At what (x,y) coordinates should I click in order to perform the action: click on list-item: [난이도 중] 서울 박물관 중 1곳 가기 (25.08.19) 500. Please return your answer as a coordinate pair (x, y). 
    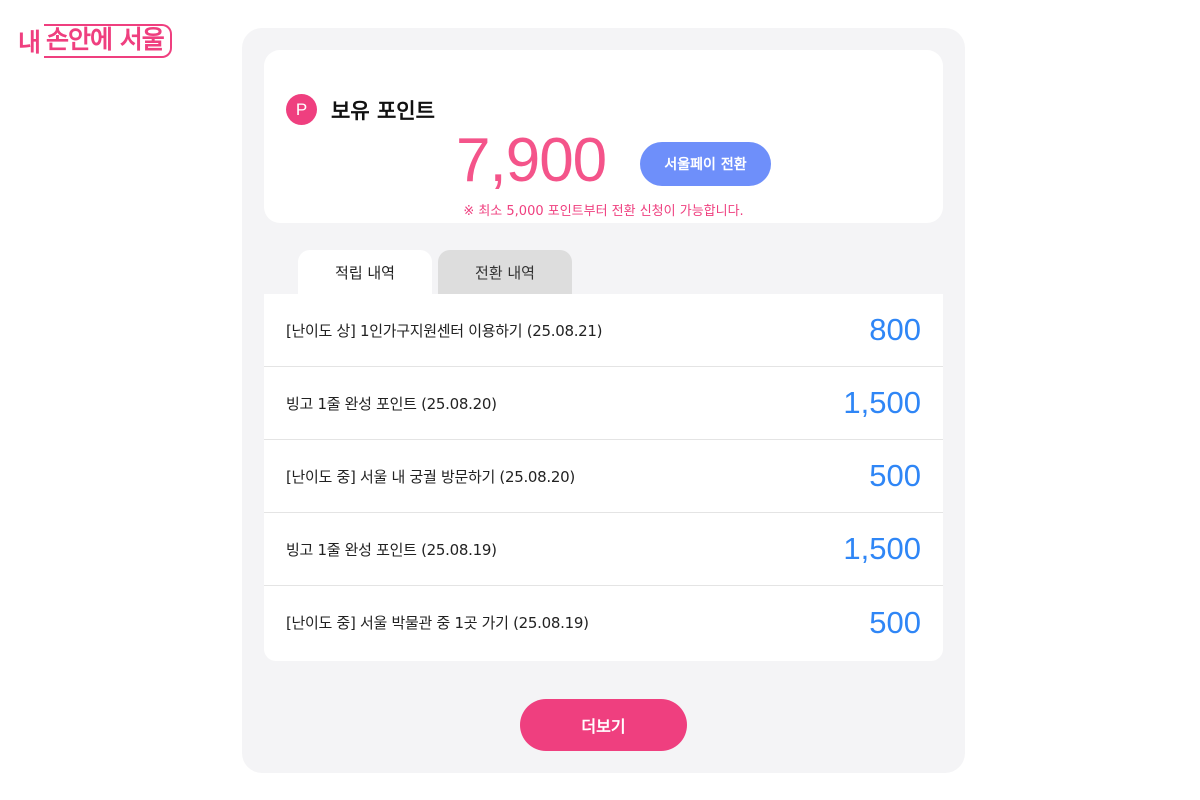
    Looking at the image, I should click on (603, 622).